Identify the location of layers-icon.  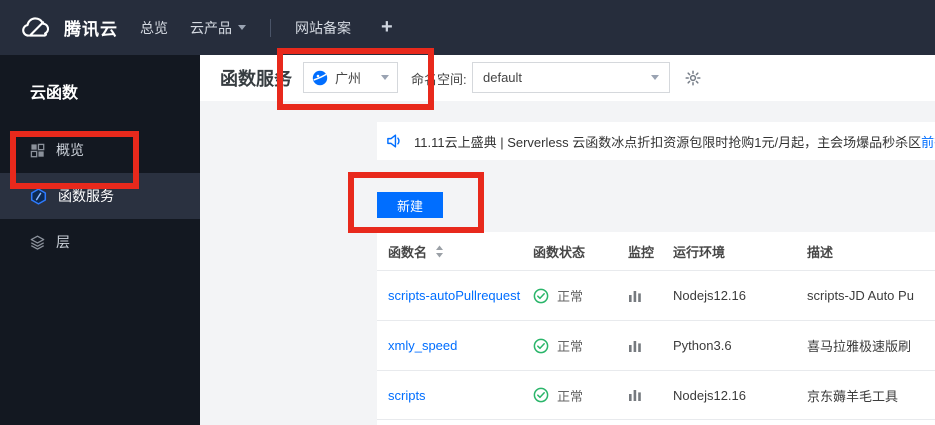
(37, 242).